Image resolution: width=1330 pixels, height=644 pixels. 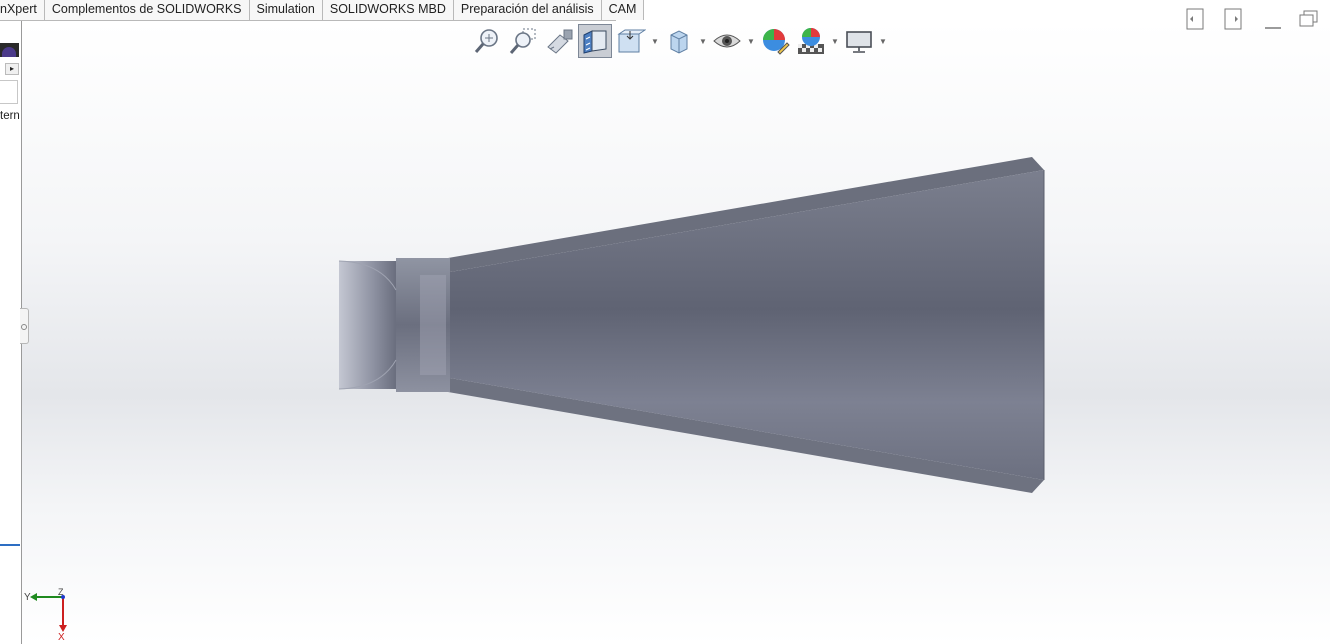 I want to click on view-orientation-button, so click(x=679, y=41).